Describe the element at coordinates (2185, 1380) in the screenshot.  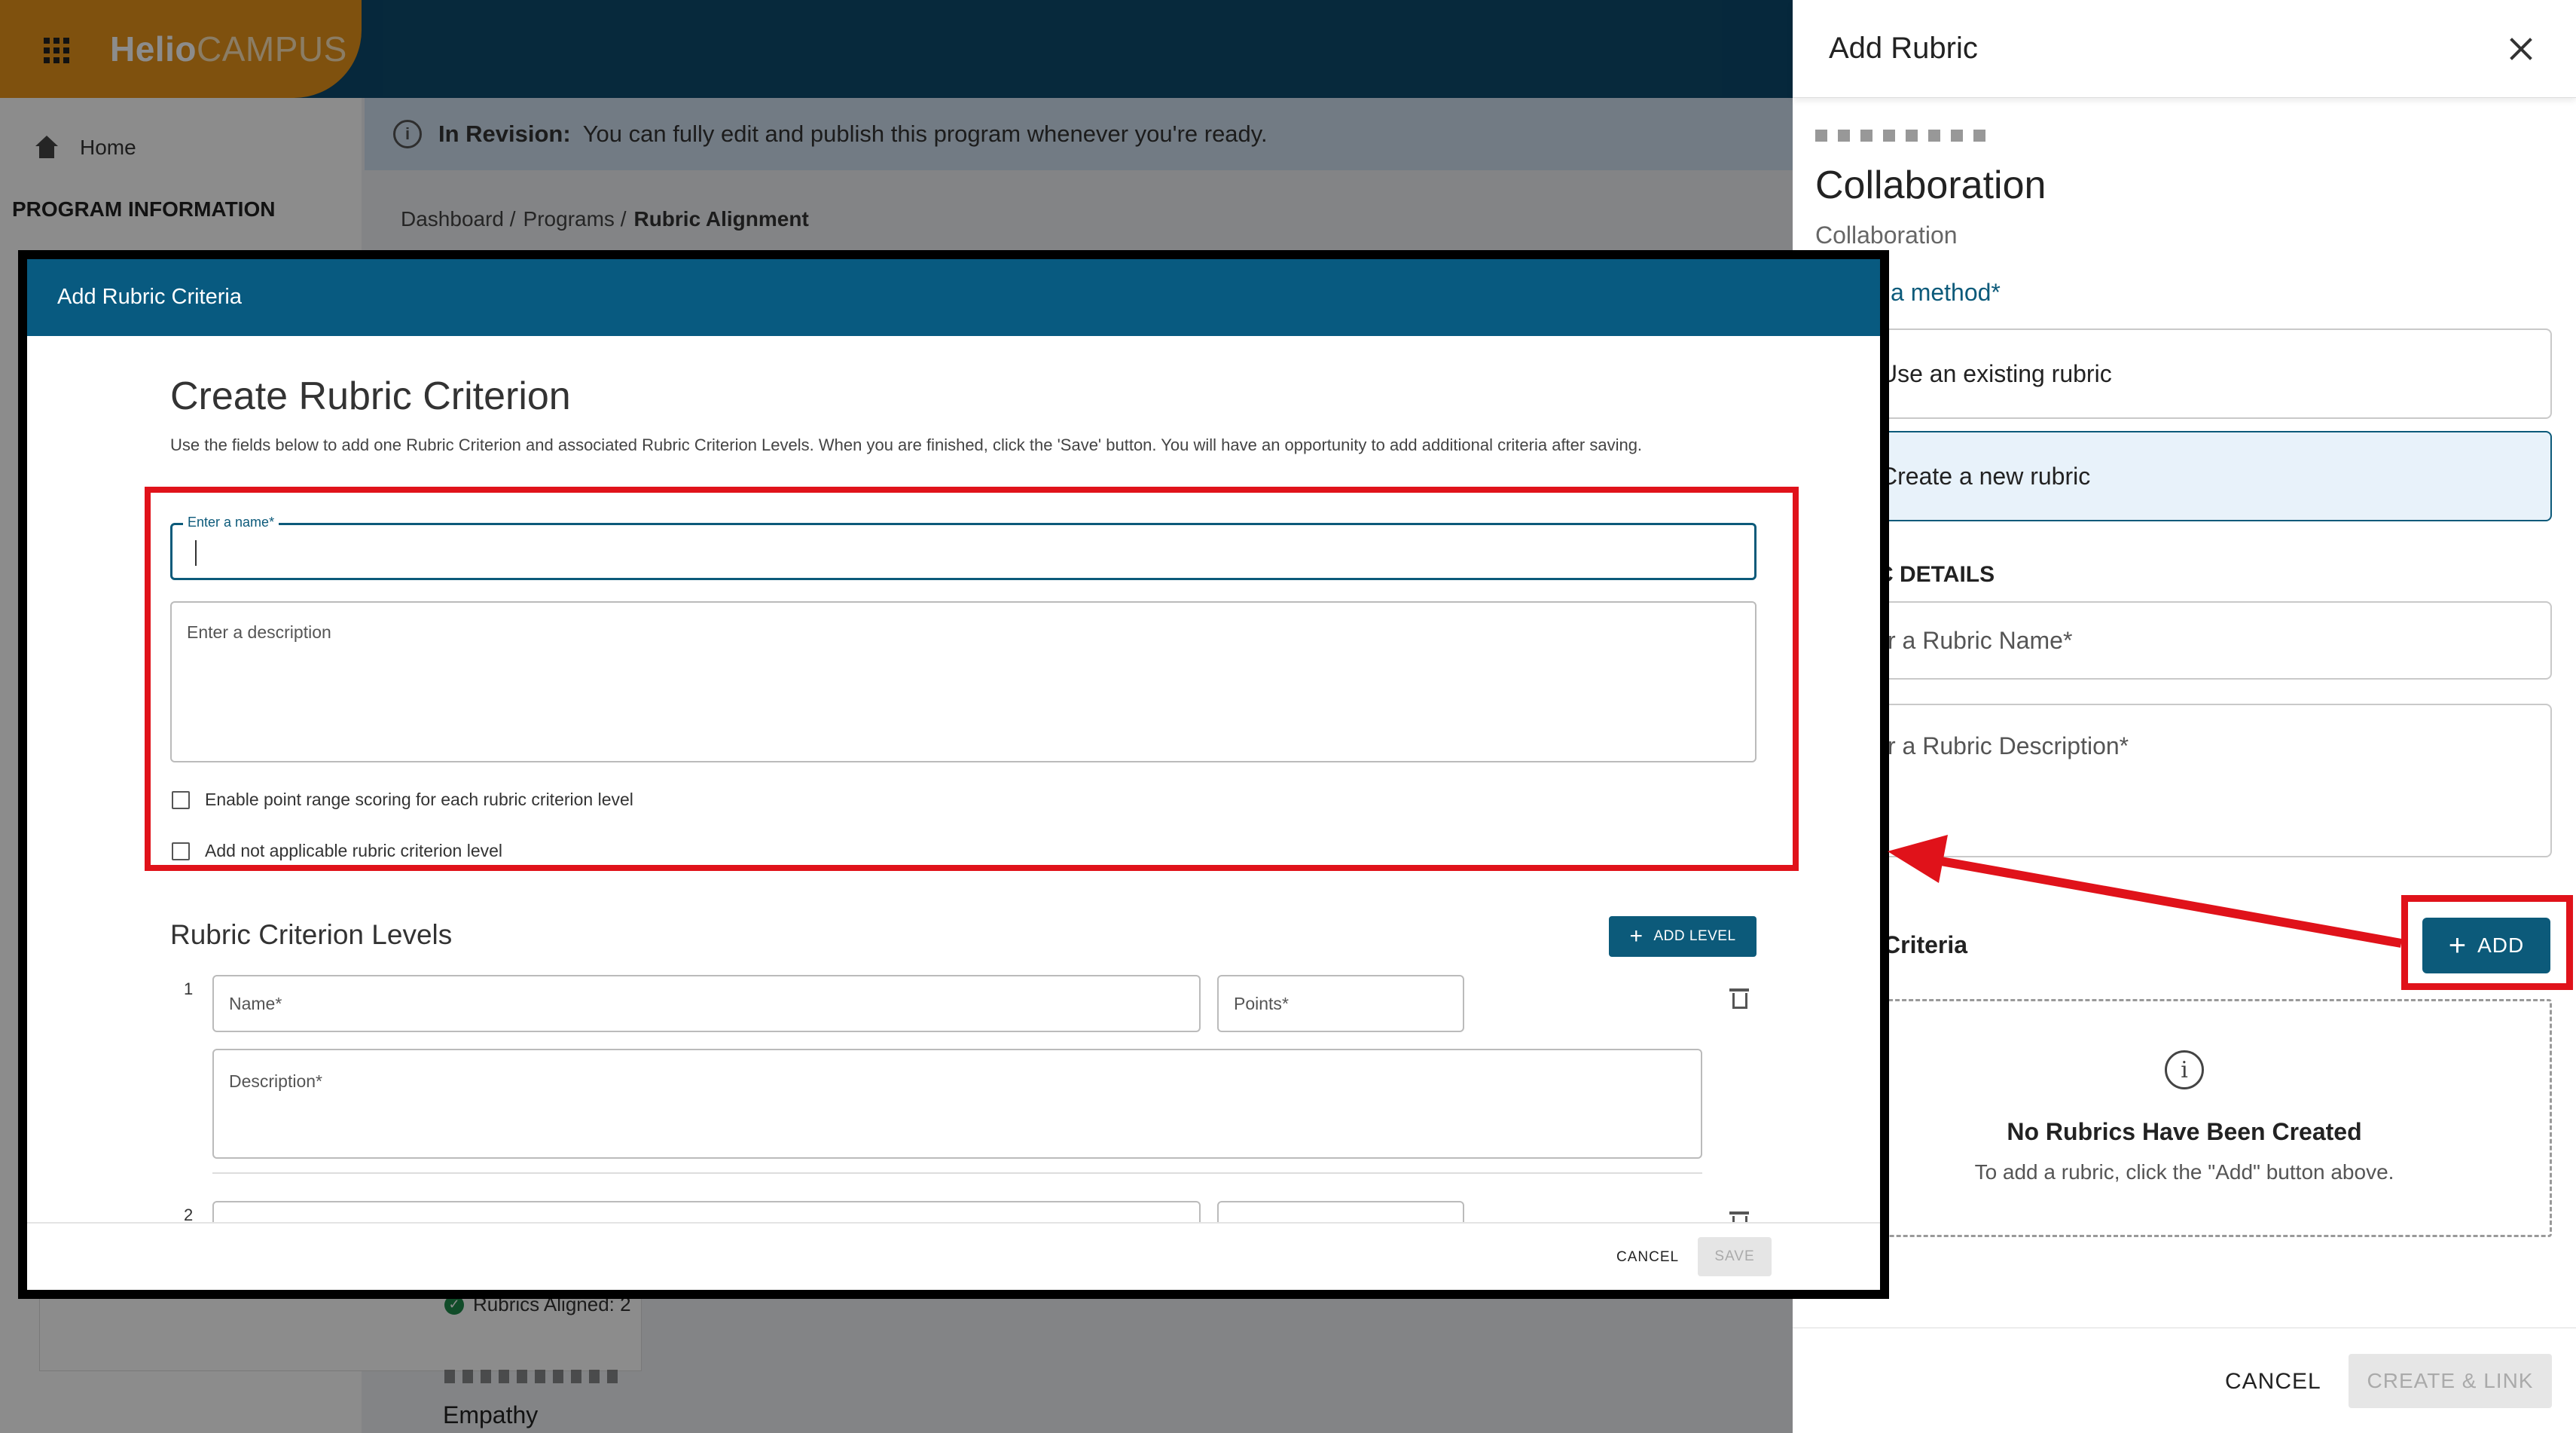
I see `drawer-footer: CANCEL CREATE & LINK` at that location.